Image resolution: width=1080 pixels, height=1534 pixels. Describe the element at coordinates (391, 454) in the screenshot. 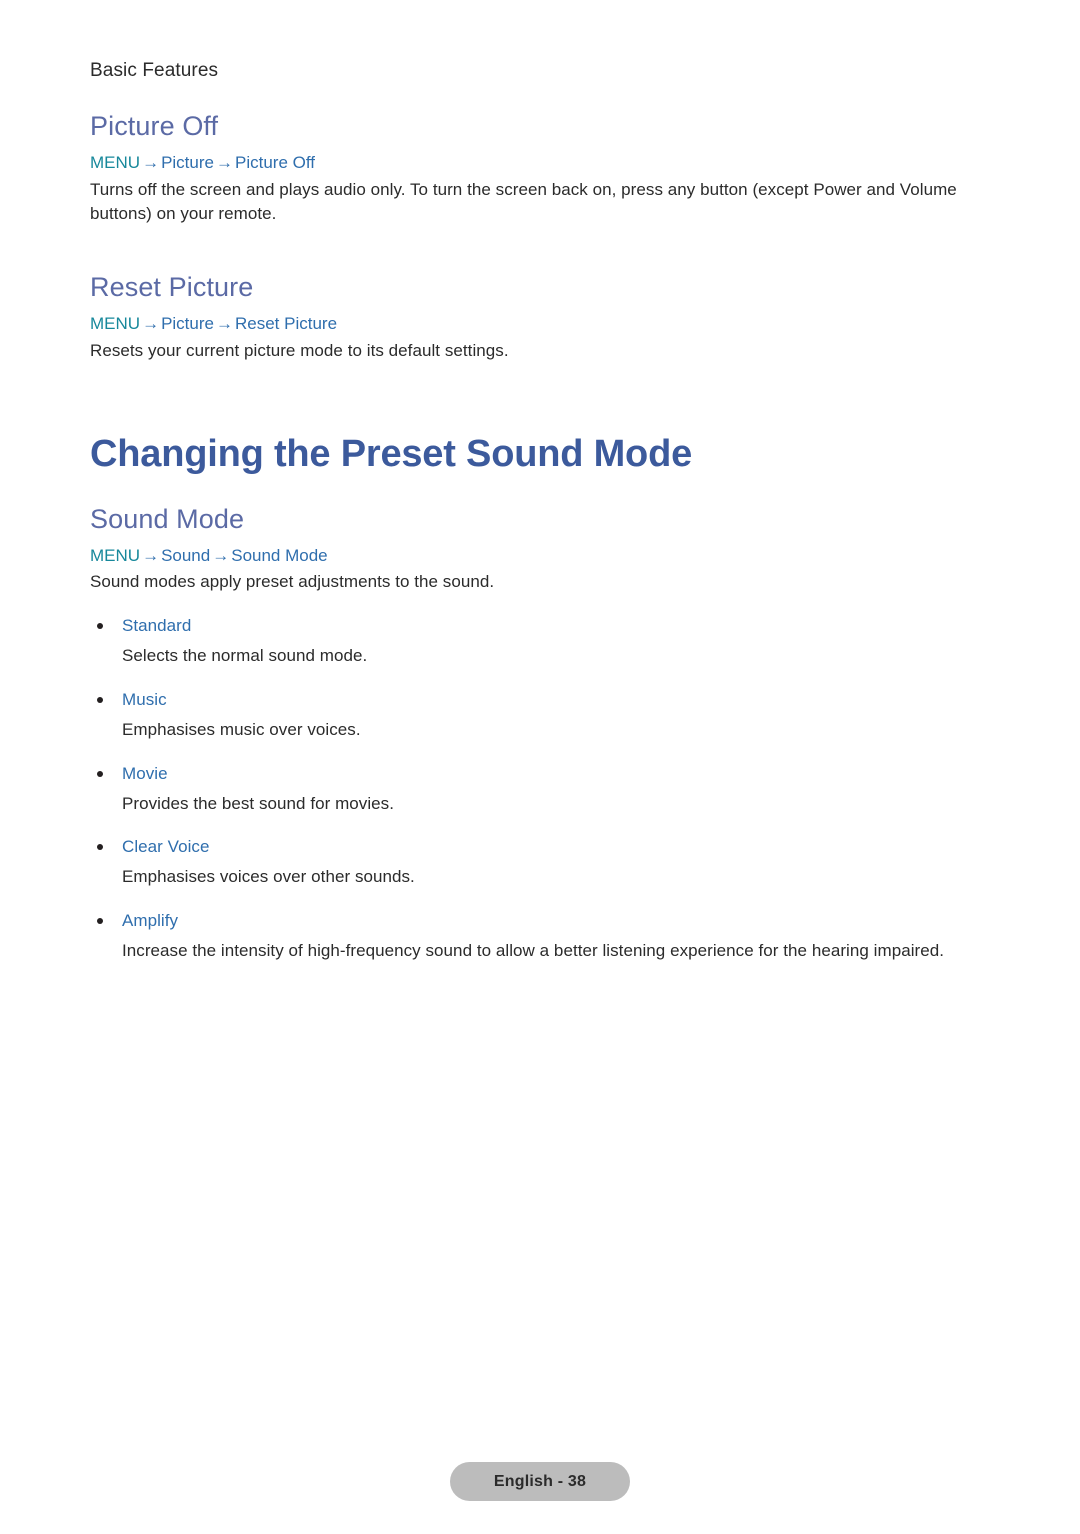

I see `chapter-heading: Changing the Preset Sound Mode` at that location.